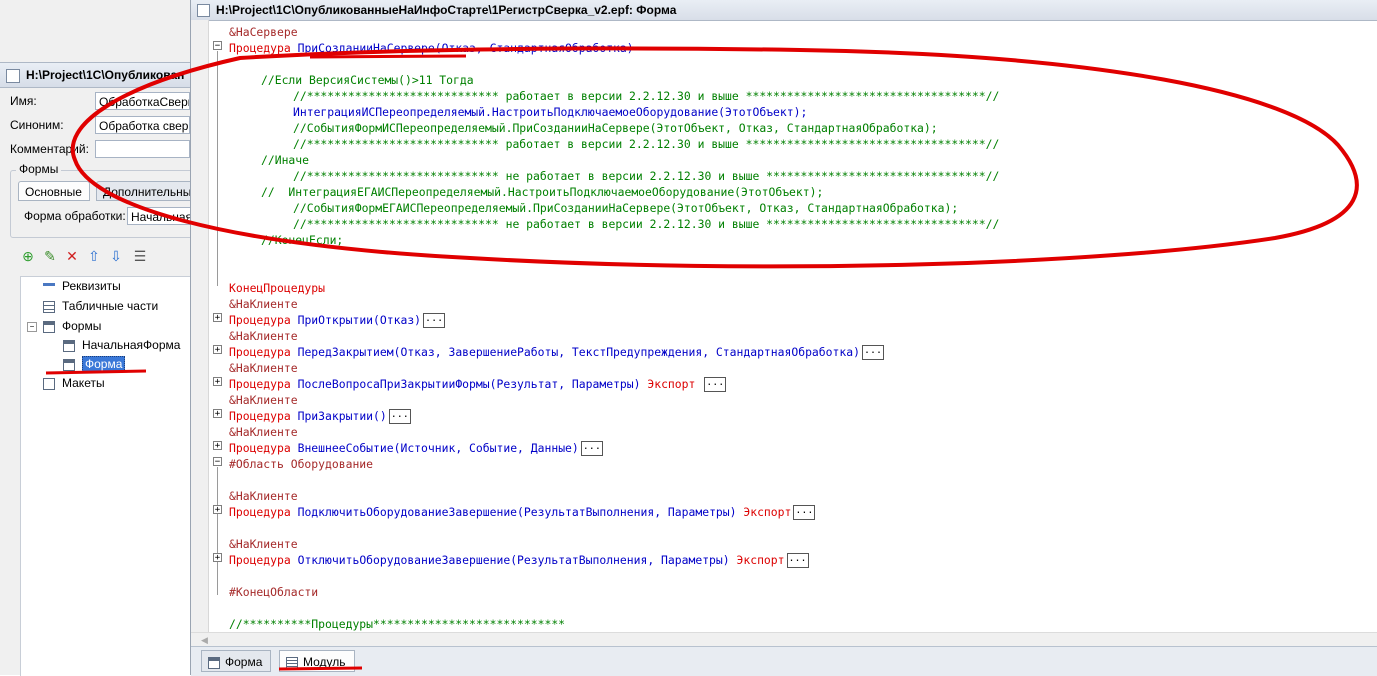 The image size is (1377, 676). Describe the element at coordinates (784, 661) in the screenshot. I see `editor-bottom-tabs: Форма Модуль` at that location.